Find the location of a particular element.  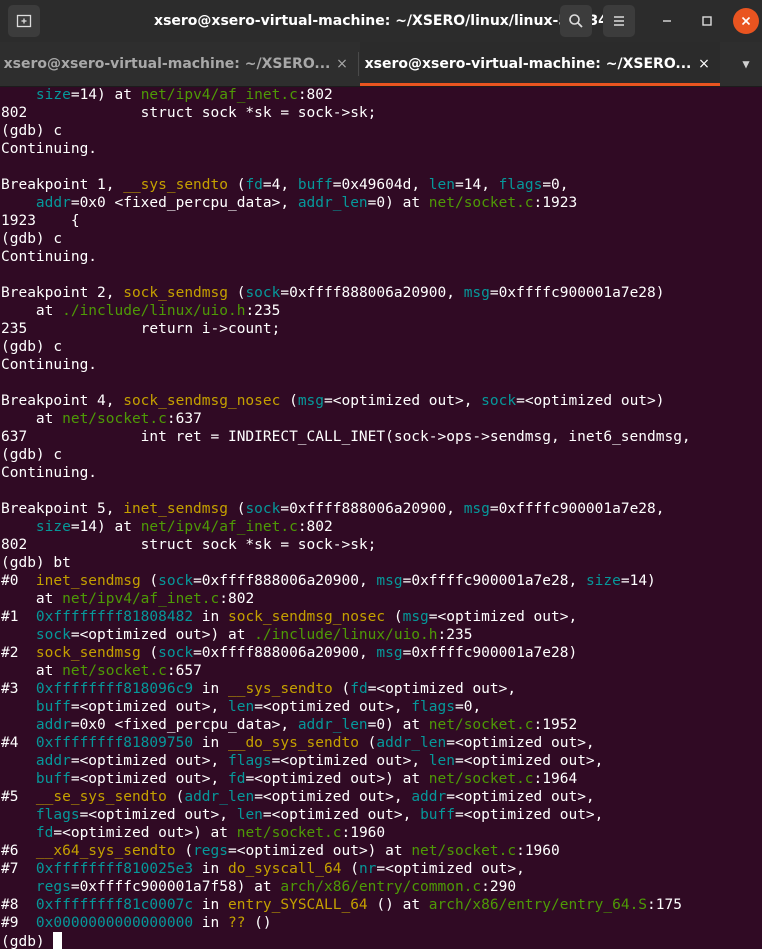

terminal-line: size=14) at net/ipv4/af_inet.c:802 is located at coordinates (167, 95).